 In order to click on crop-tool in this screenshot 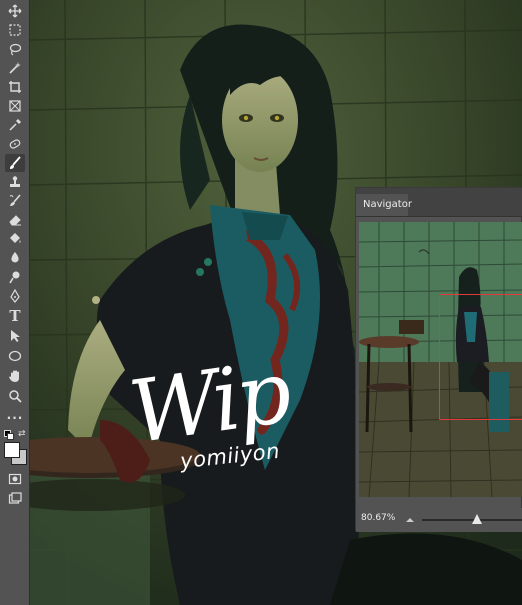, I will do `click(15, 87)`.